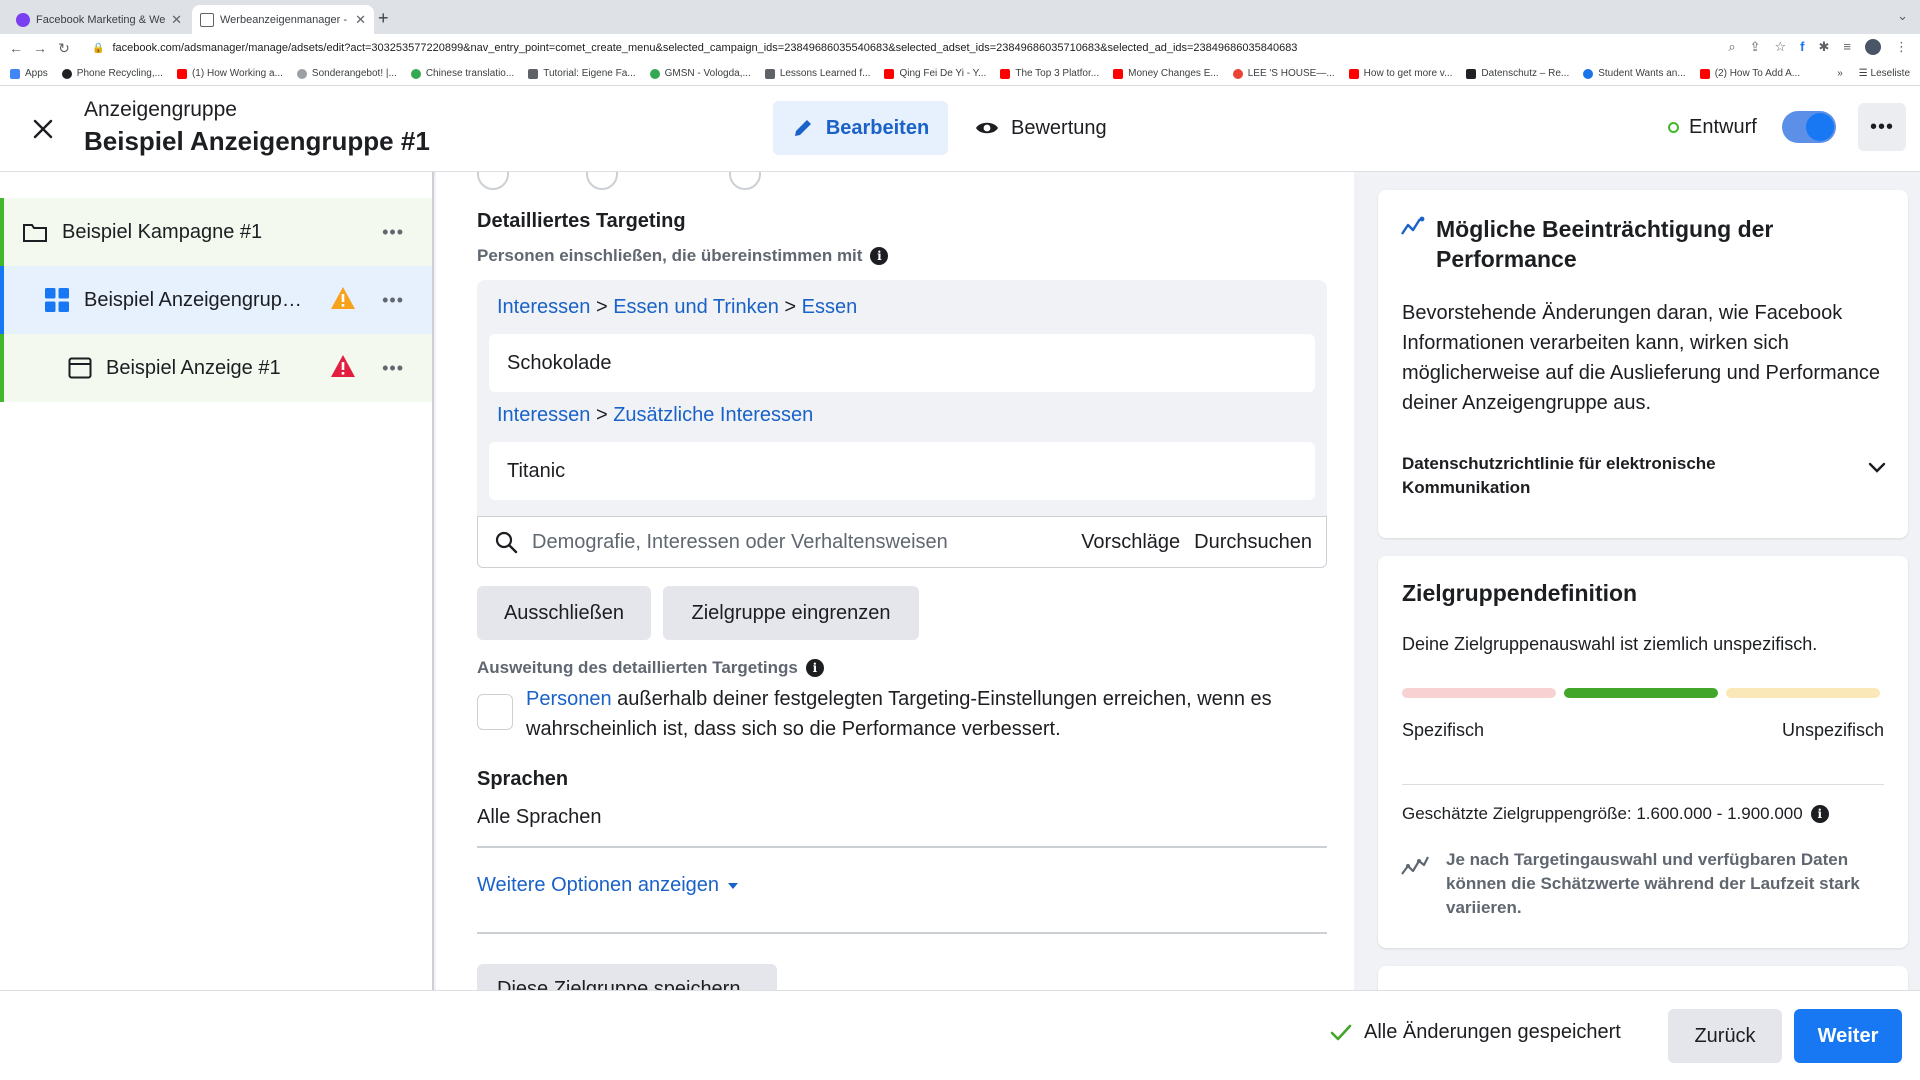 The height and width of the screenshot is (1080, 1920). What do you see at coordinates (1803, 693) in the screenshot?
I see `meter-segment-broad` at bounding box center [1803, 693].